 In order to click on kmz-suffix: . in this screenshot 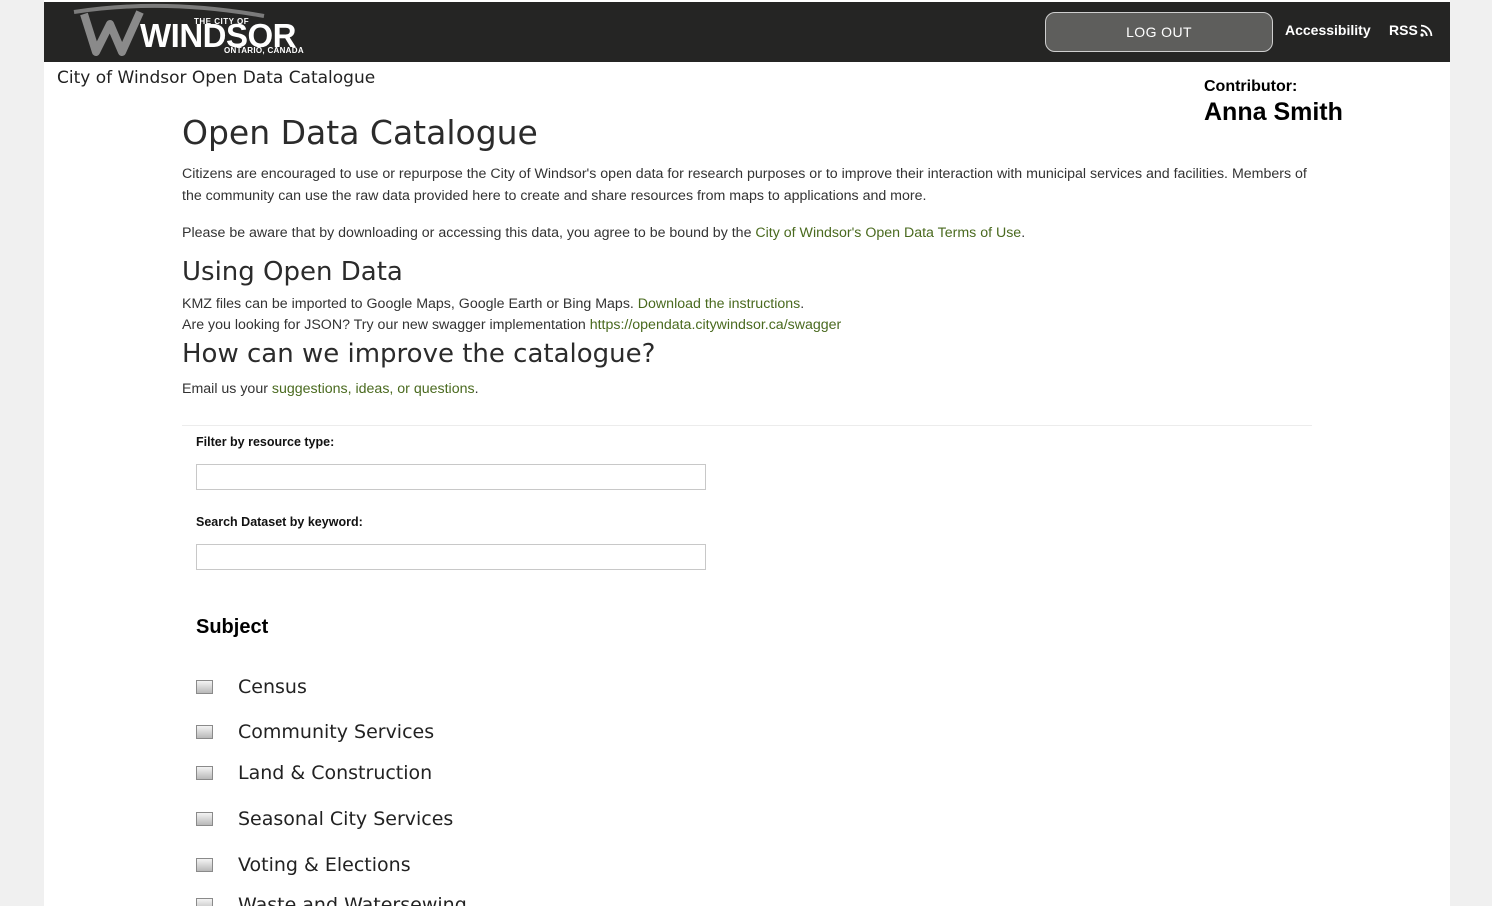, I will do `click(802, 303)`.